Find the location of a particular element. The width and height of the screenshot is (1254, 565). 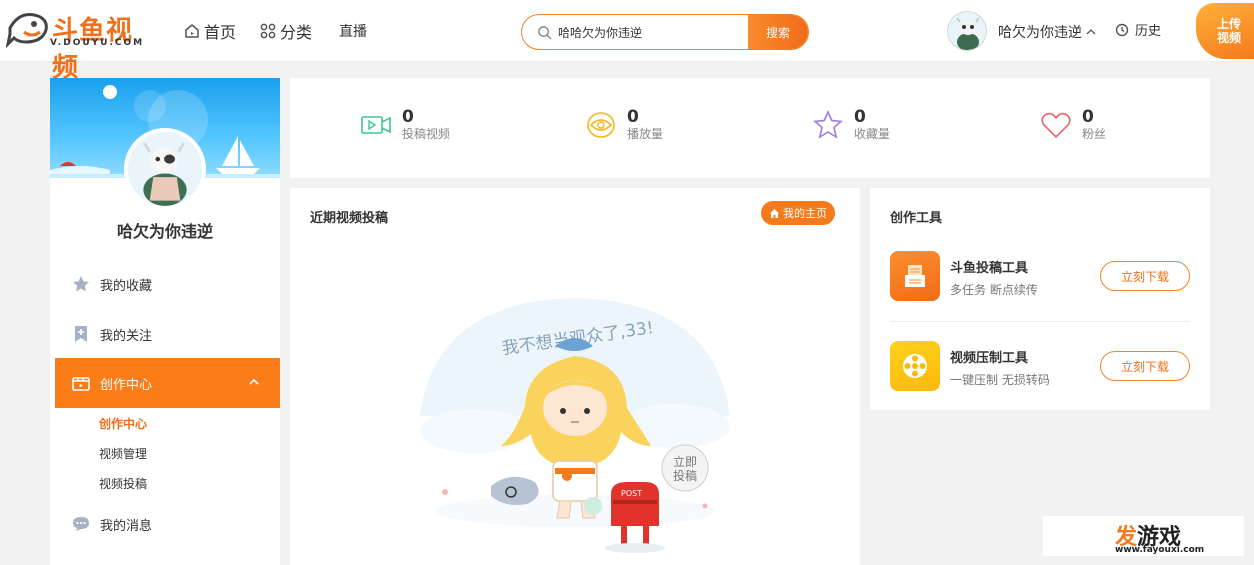

search-button: 搜索 is located at coordinates (778, 32).